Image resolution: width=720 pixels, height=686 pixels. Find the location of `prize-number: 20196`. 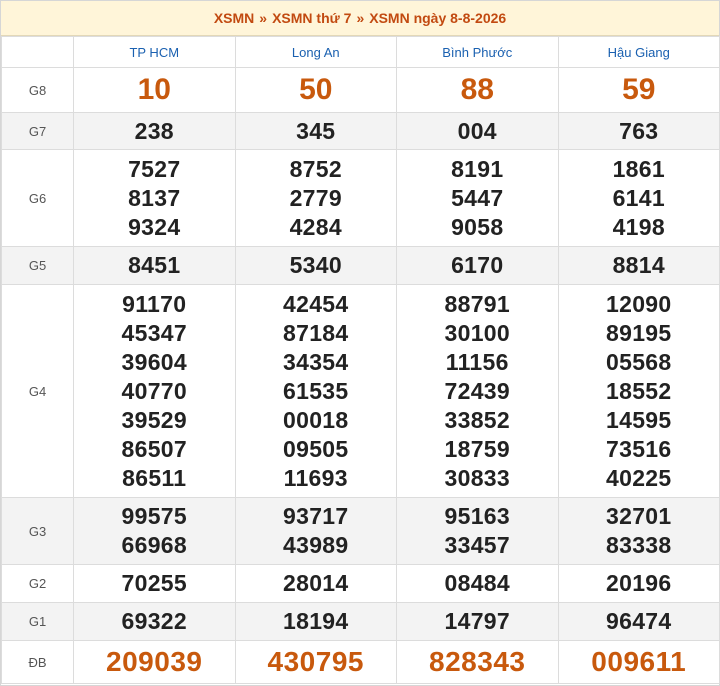

prize-number: 20196 is located at coordinates (639, 583).